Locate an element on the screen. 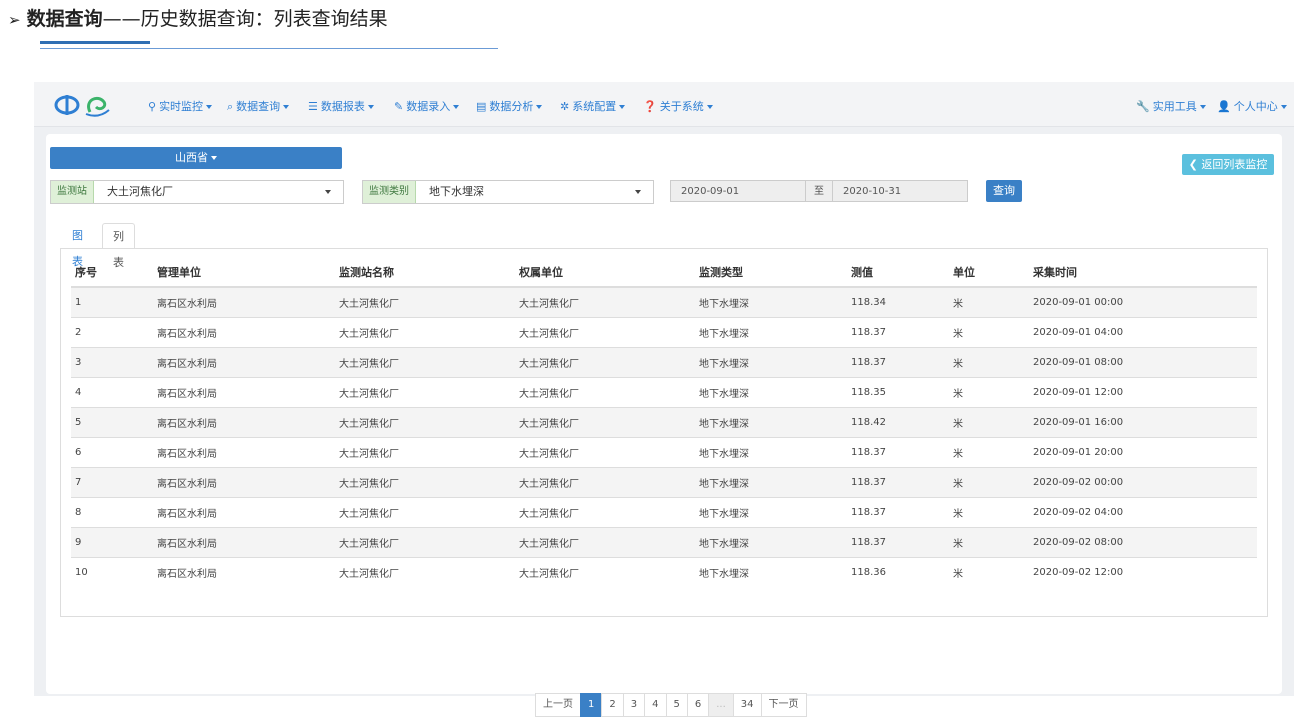 The image size is (1298, 717). nav-item-6: ❓ 关于系统 is located at coordinates (678, 106).